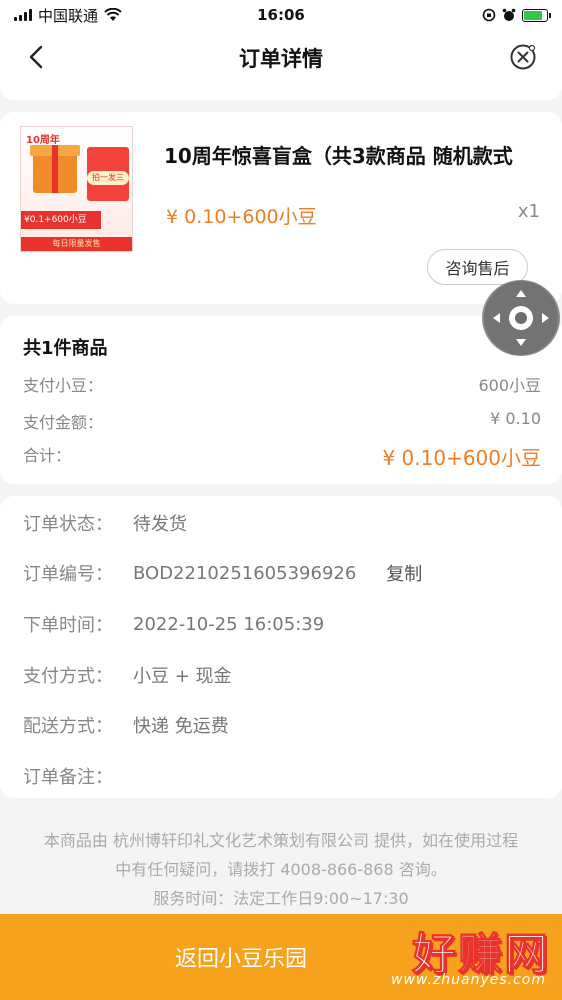 Image resolution: width=562 pixels, height=1000 pixels. What do you see at coordinates (450, 957) in the screenshot?
I see `site-watermark: 好赚网 www.zhuanyes.com` at bounding box center [450, 957].